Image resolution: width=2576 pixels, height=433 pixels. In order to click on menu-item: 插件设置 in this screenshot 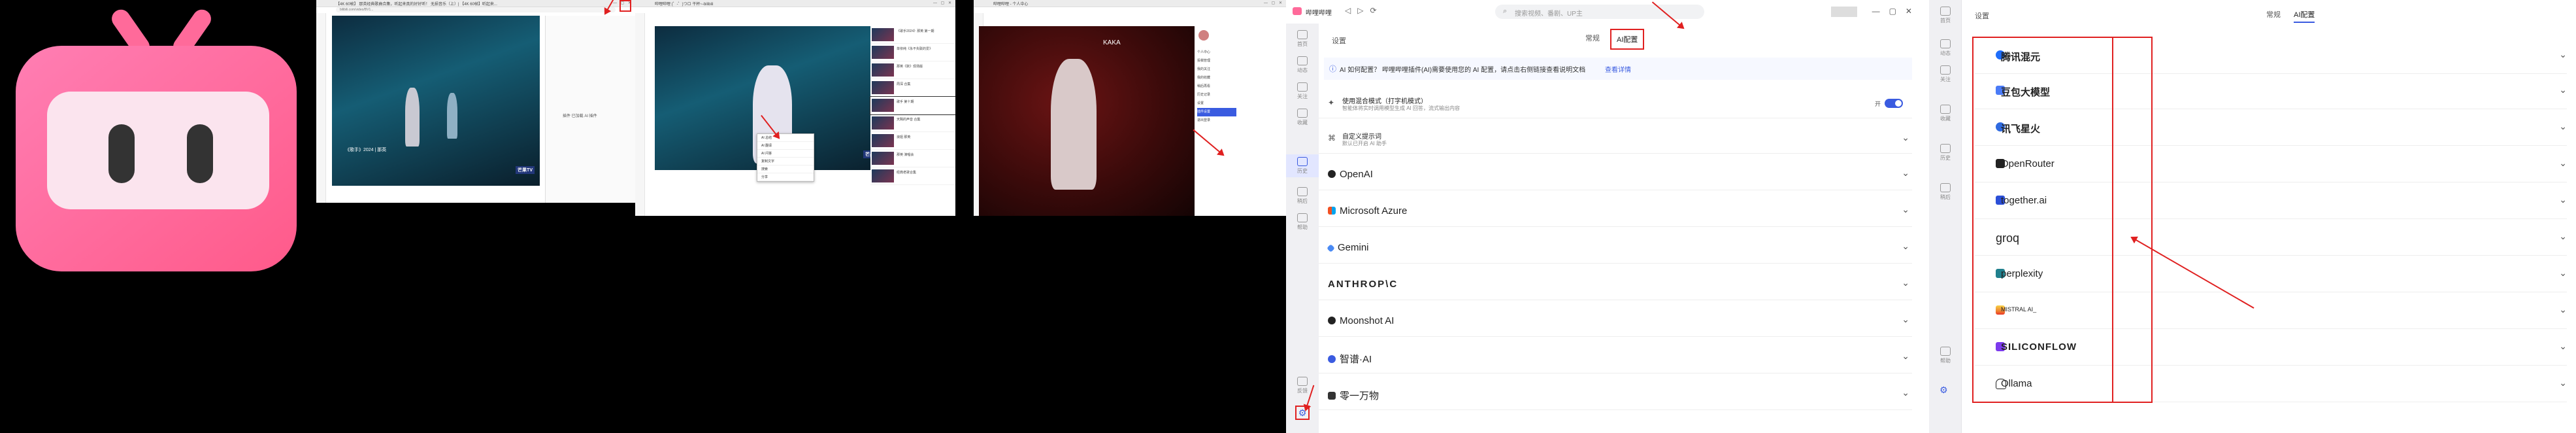, I will do `click(1216, 112)`.